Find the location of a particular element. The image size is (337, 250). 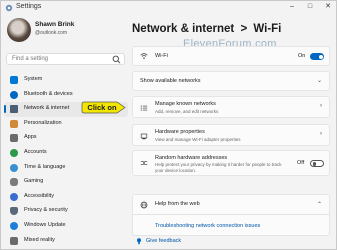

sidebar-item-mixed-reality: Mixed reality is located at coordinates (66, 241).